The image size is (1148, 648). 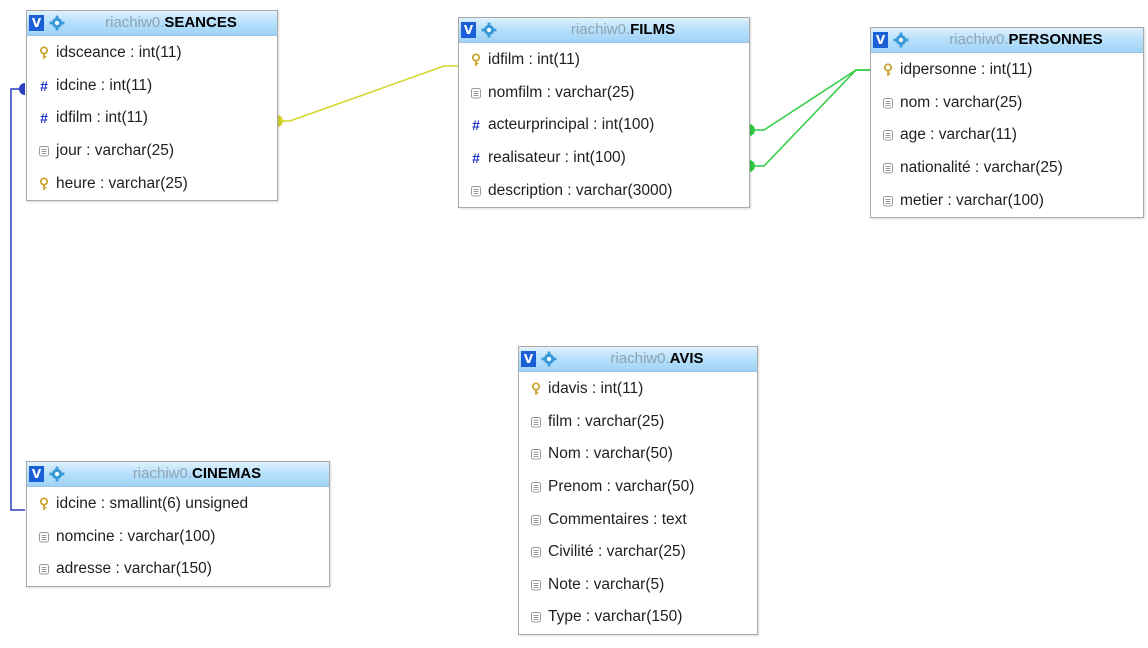 I want to click on column-row: idfilm : int(11), so click(x=604, y=60).